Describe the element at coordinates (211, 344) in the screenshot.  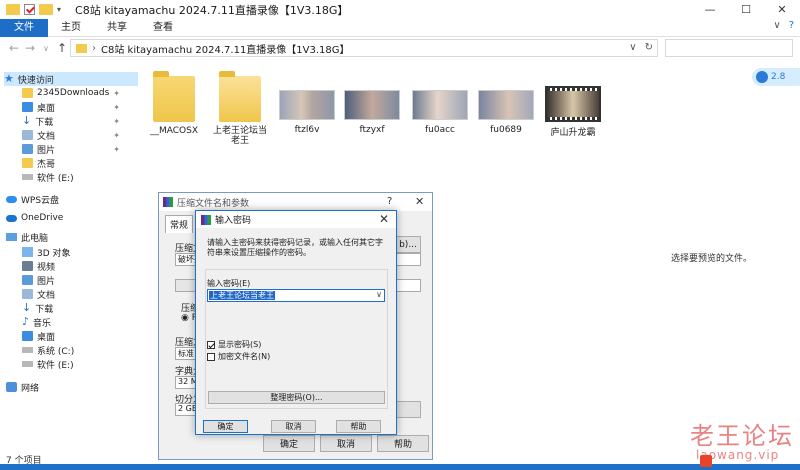
I see `checkbox-checked-icon` at that location.